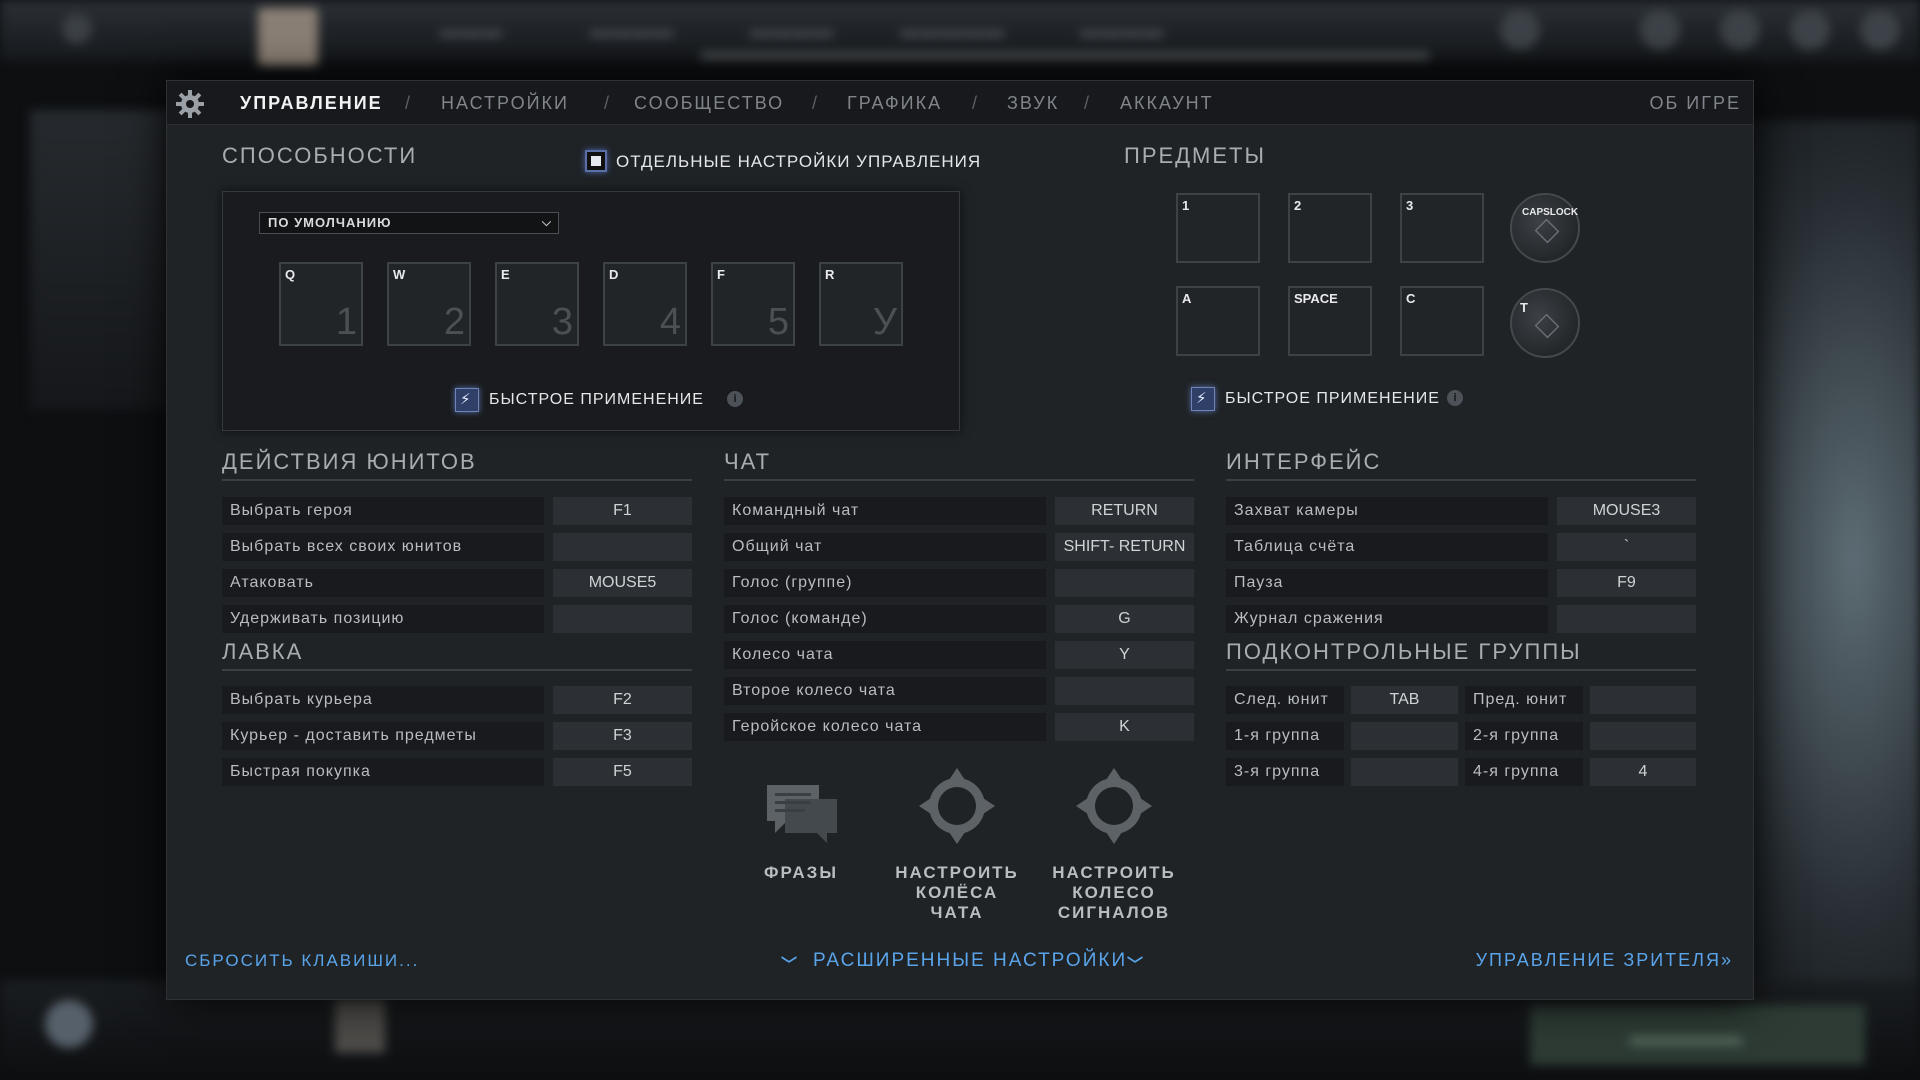  I want to click on keybind-value: F5, so click(622, 772).